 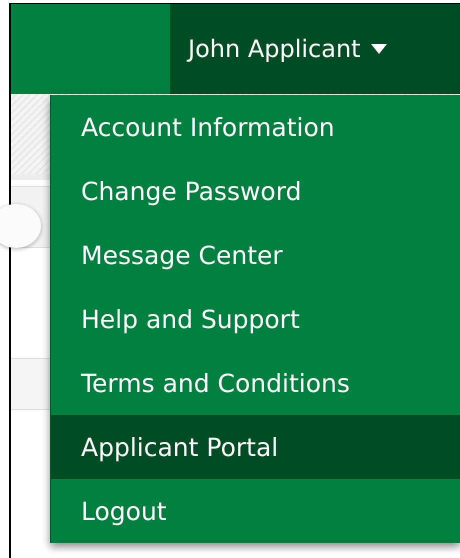 I want to click on menu-item: Change Password, so click(x=255, y=191).